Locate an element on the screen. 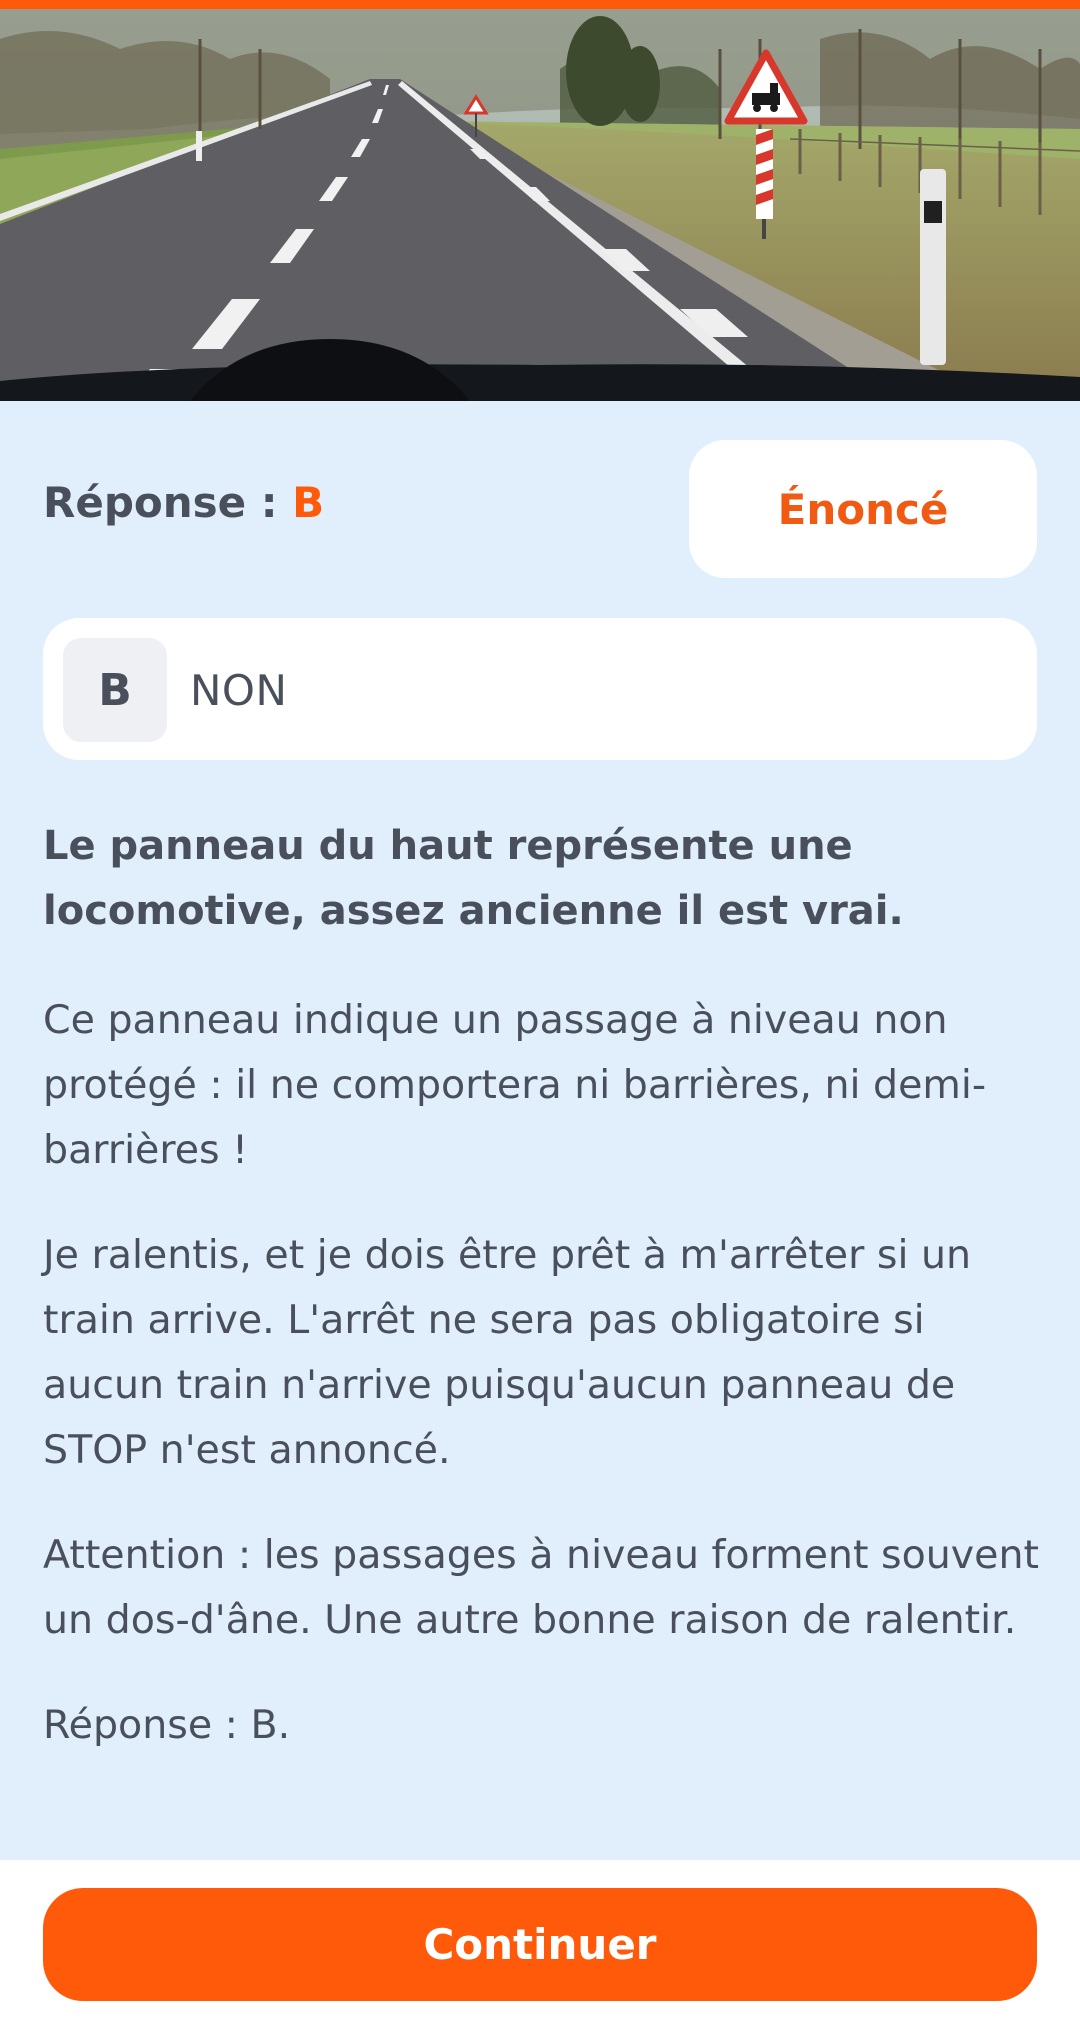 The height and width of the screenshot is (2044, 1080). top-accent-bar is located at coordinates (540, 4).